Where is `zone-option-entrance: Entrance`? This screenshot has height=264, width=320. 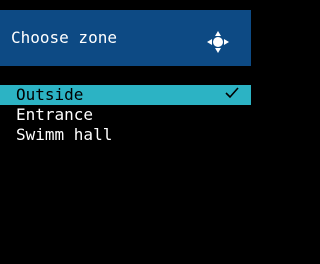 zone-option-entrance: Entrance is located at coordinates (125, 115).